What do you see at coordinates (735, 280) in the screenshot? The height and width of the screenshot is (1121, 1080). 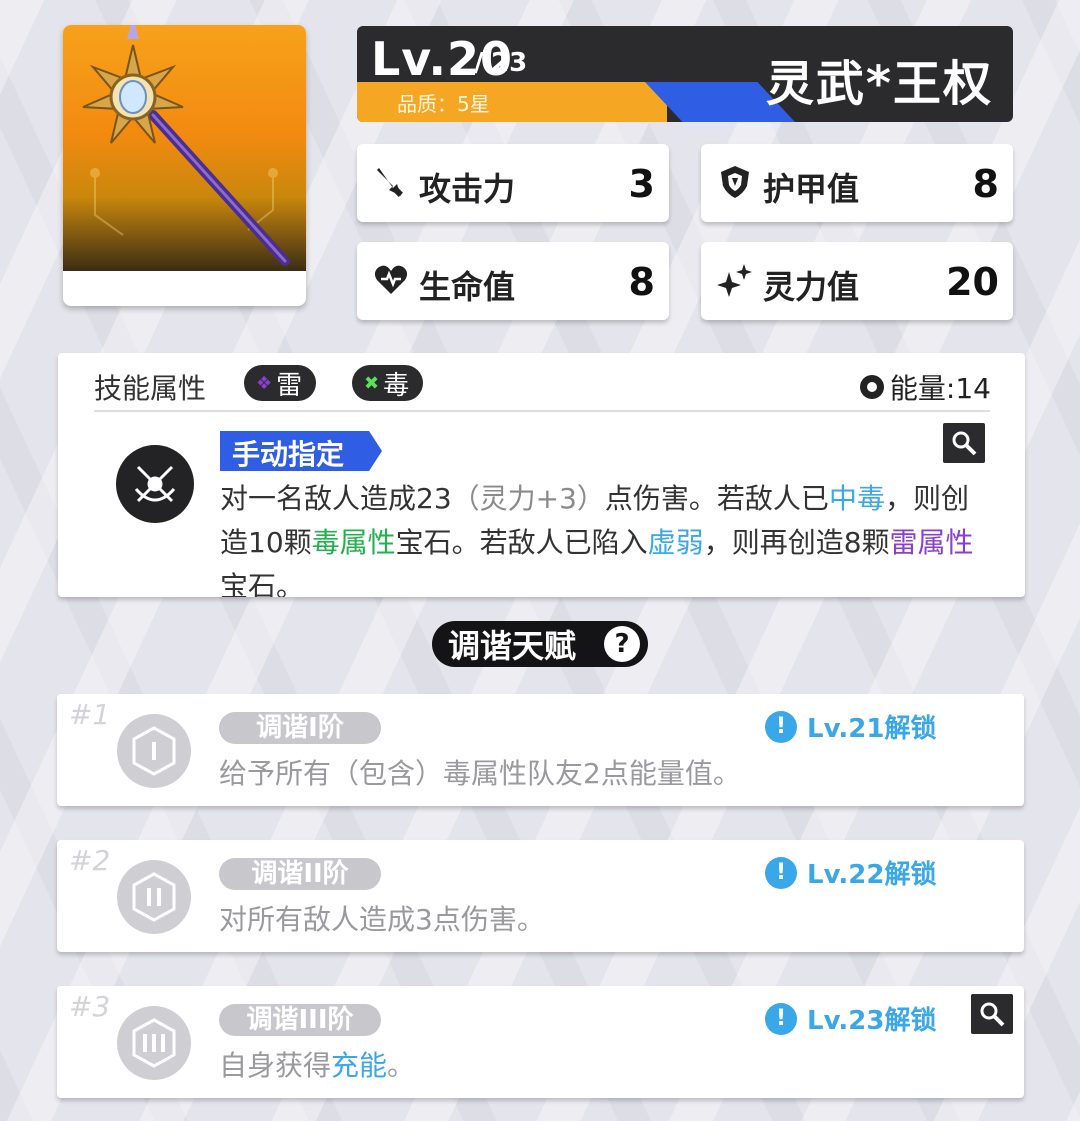 I see `sparkle-icon` at bounding box center [735, 280].